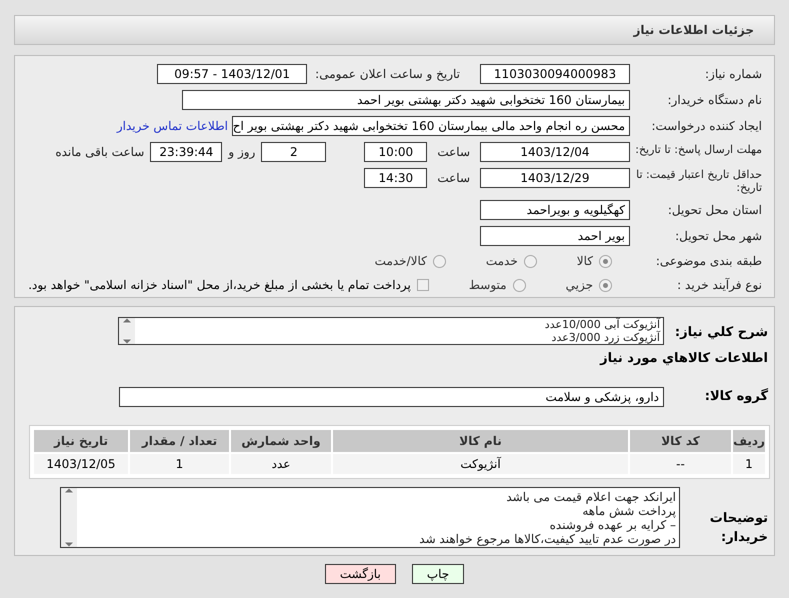 This screenshot has height=598, width=789. Describe the element at coordinates (281, 463) in the screenshot. I see `table-cell: عدد` at that location.